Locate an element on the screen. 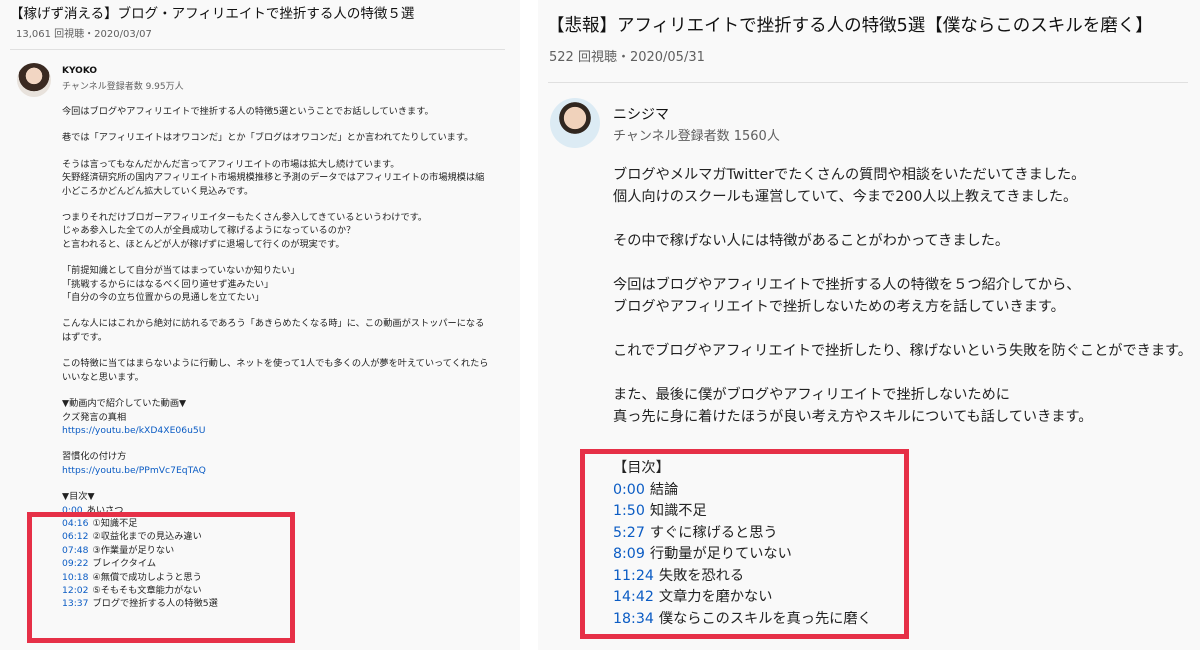 The width and height of the screenshot is (1200, 650). related-video-link: https://youtu.be/PPmVc7EqTAQ is located at coordinates (277, 470).